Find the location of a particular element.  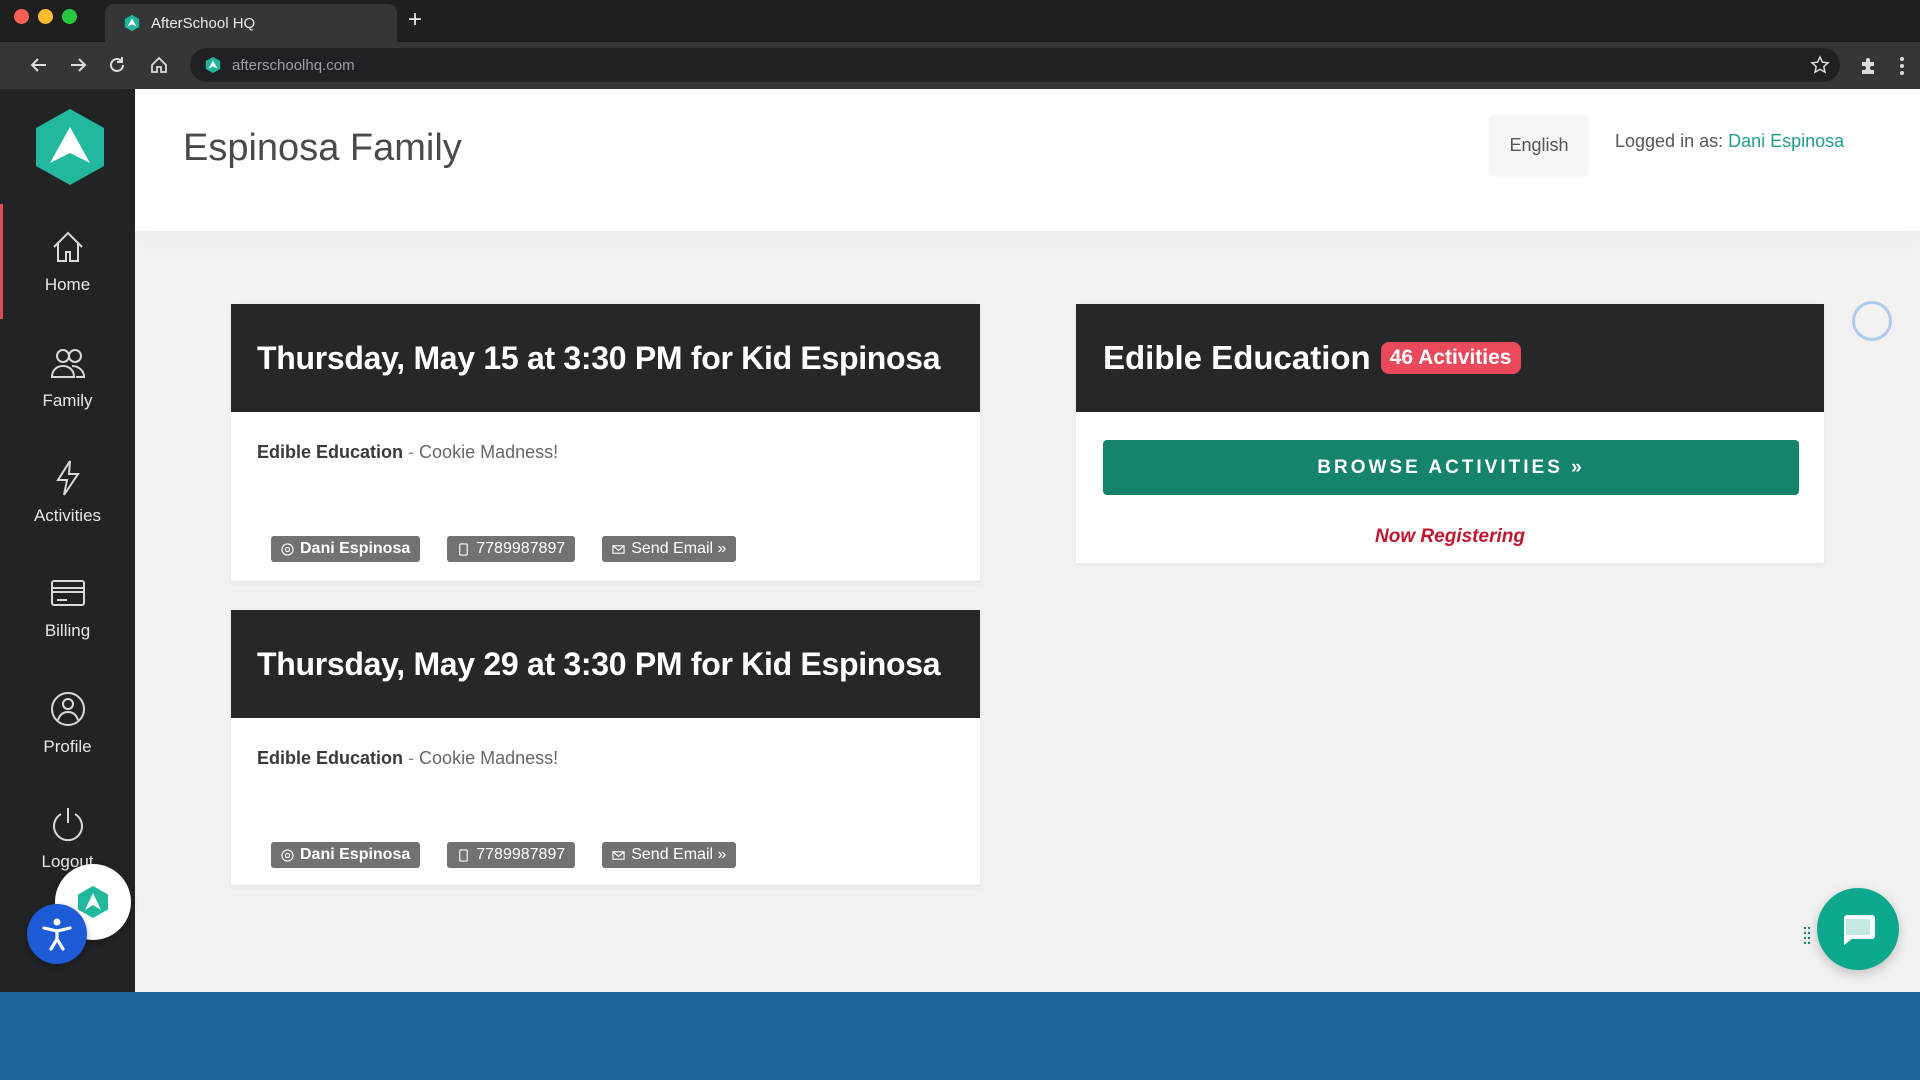

reload-icon is located at coordinates (117, 64).